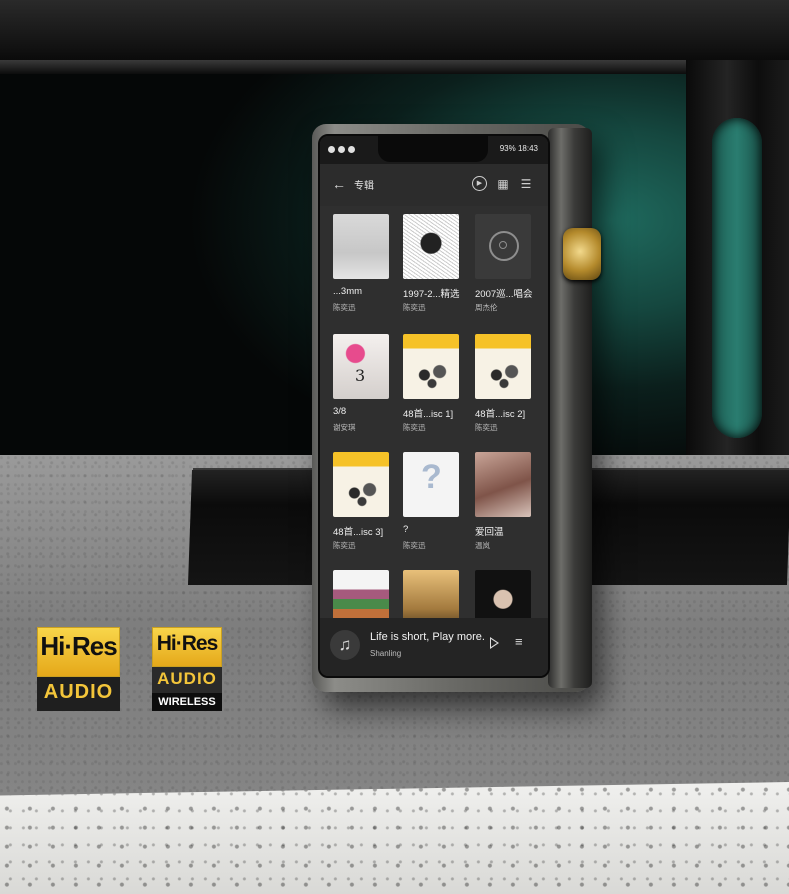 The image size is (789, 894). Describe the element at coordinates (582, 254) in the screenshot. I see `volume-knob` at that location.